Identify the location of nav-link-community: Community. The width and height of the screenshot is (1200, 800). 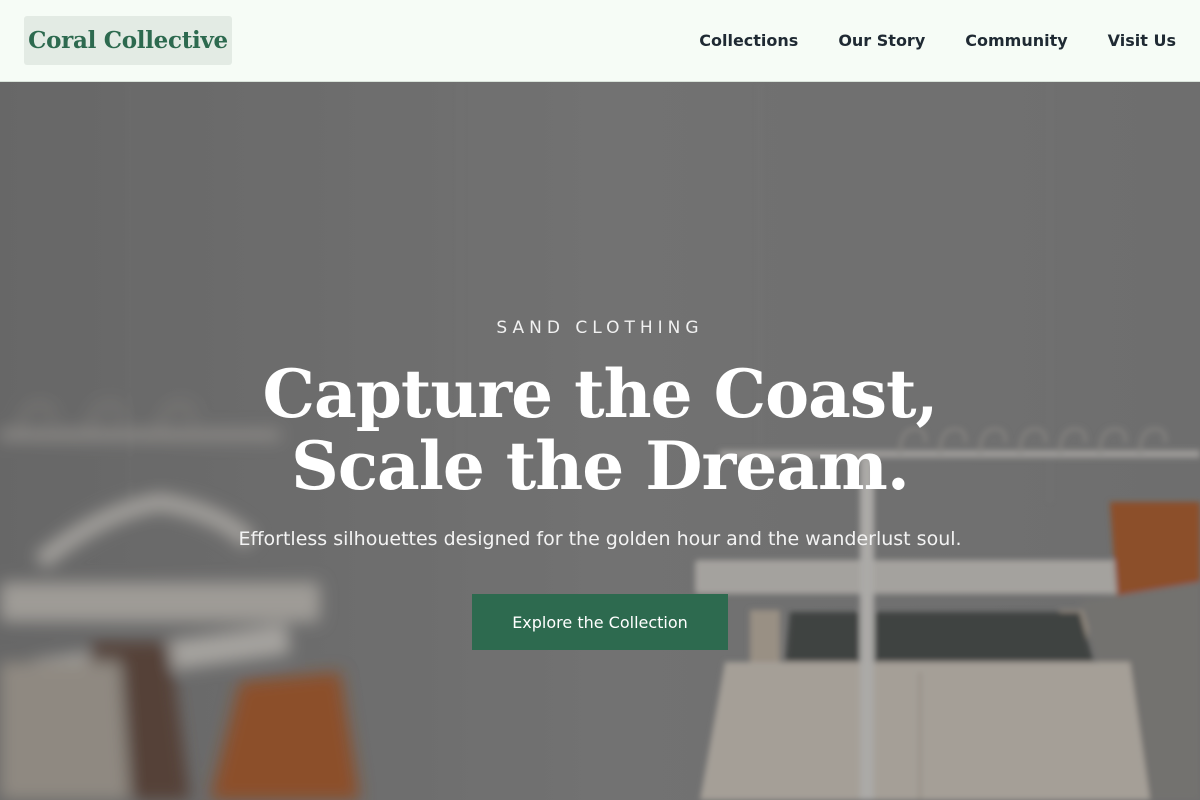
(1016, 40).